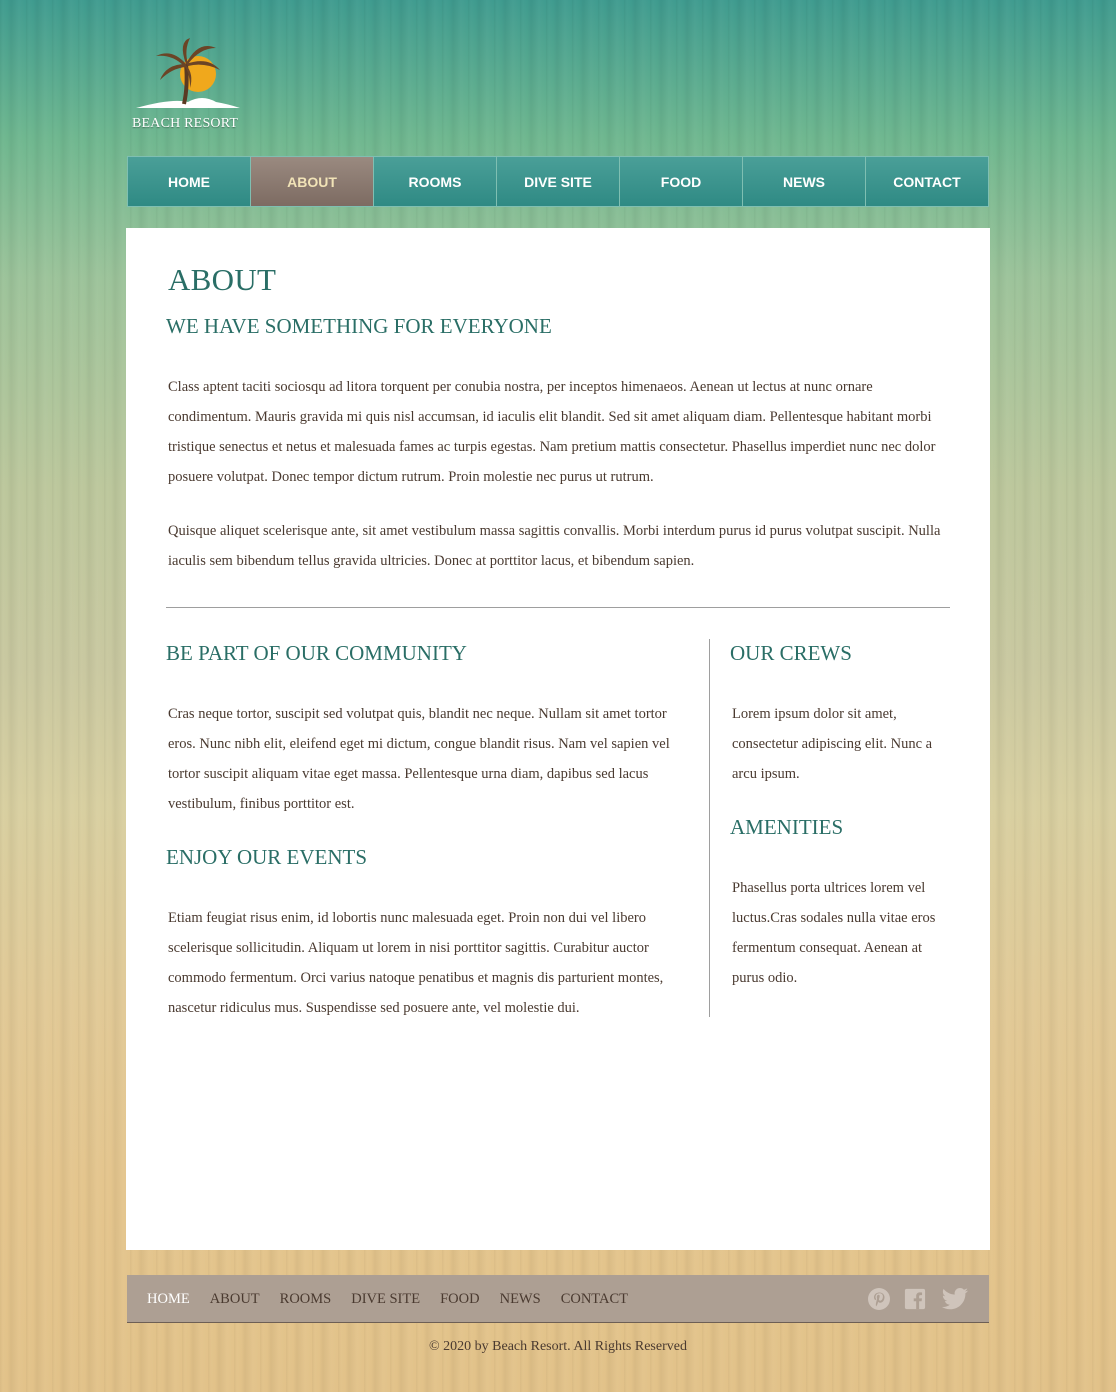  Describe the element at coordinates (927, 181) in the screenshot. I see `nav-contact: CONTACT` at that location.